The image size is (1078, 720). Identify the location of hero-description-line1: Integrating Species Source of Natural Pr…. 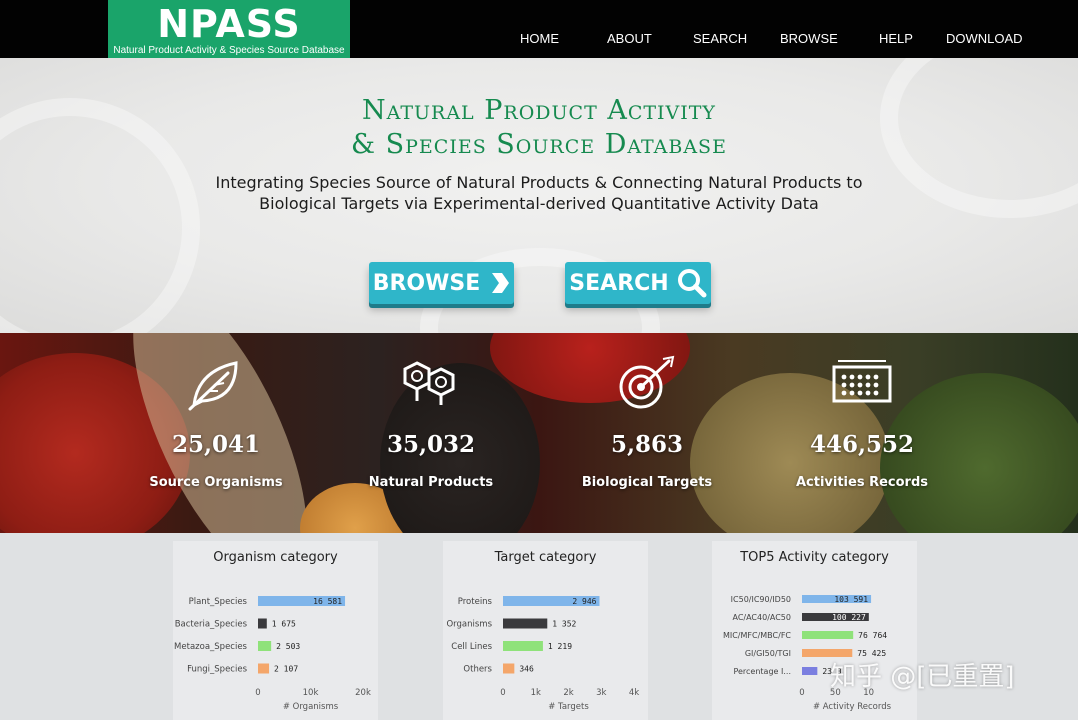
(539, 182).